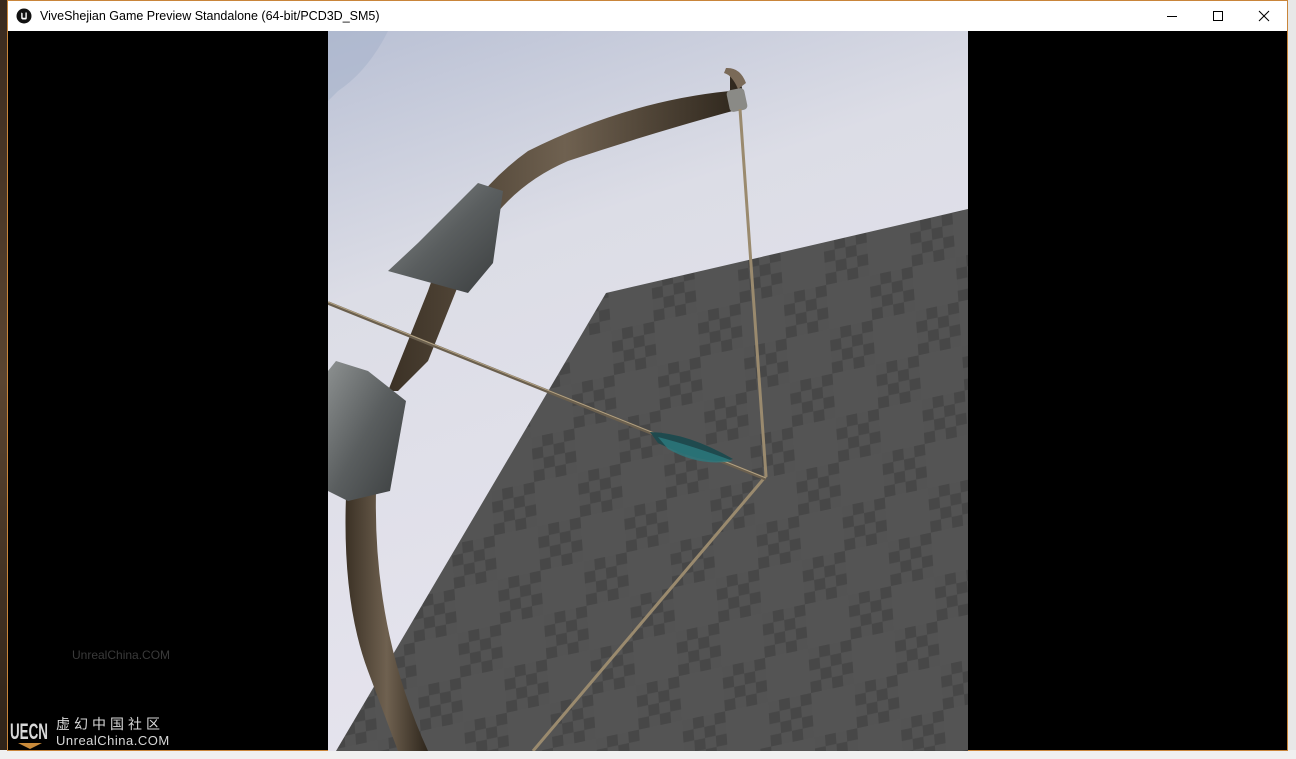 This screenshot has height=759, width=1296. What do you see at coordinates (110, 724) in the screenshot?
I see `logo-chinese-text: 虚幻中国社区` at bounding box center [110, 724].